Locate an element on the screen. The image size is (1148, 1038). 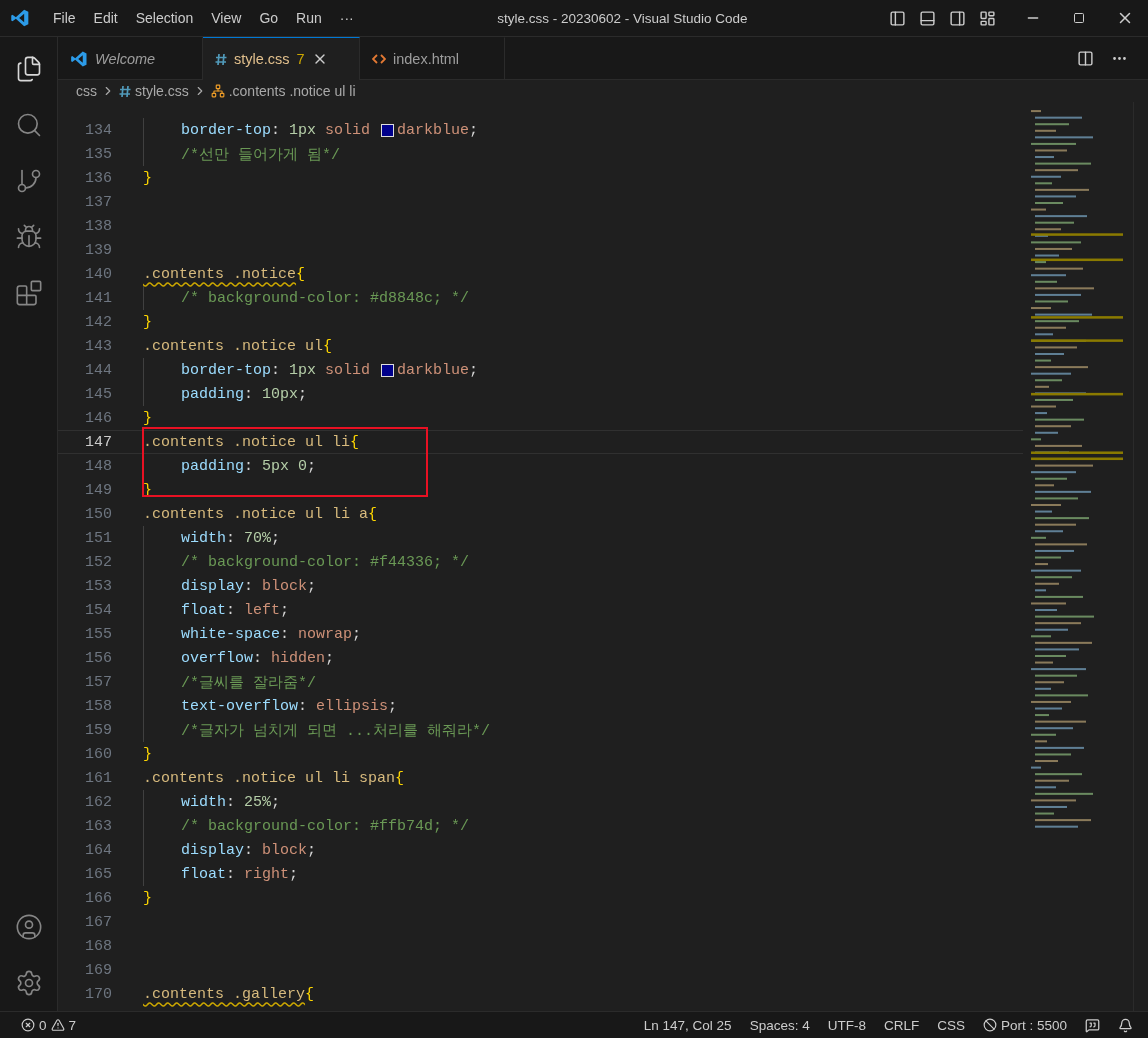
line-number: 166 is located at coordinates (98, 898).